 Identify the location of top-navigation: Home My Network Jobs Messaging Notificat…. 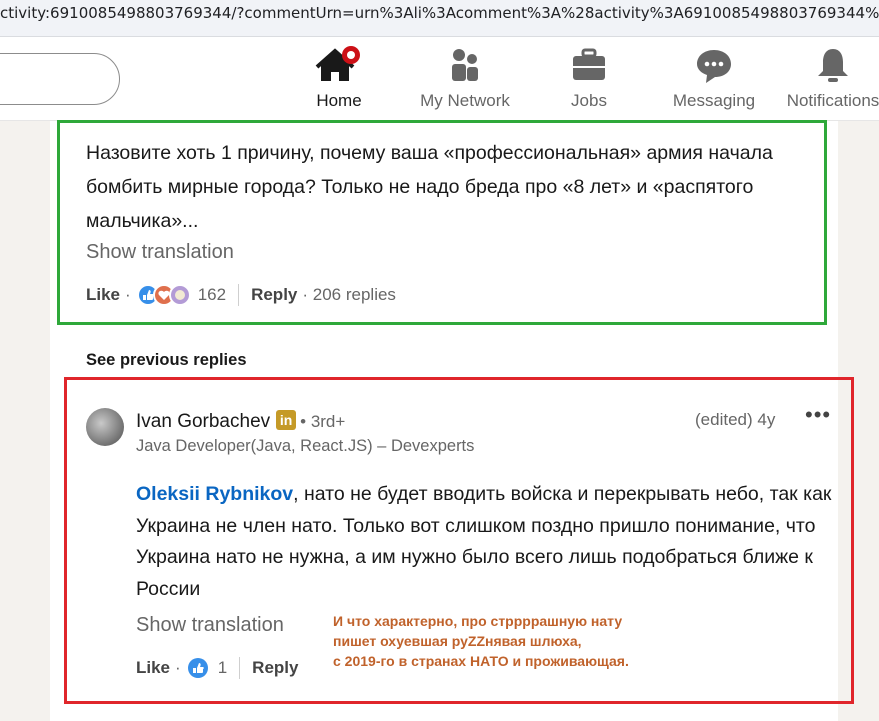
(439, 79).